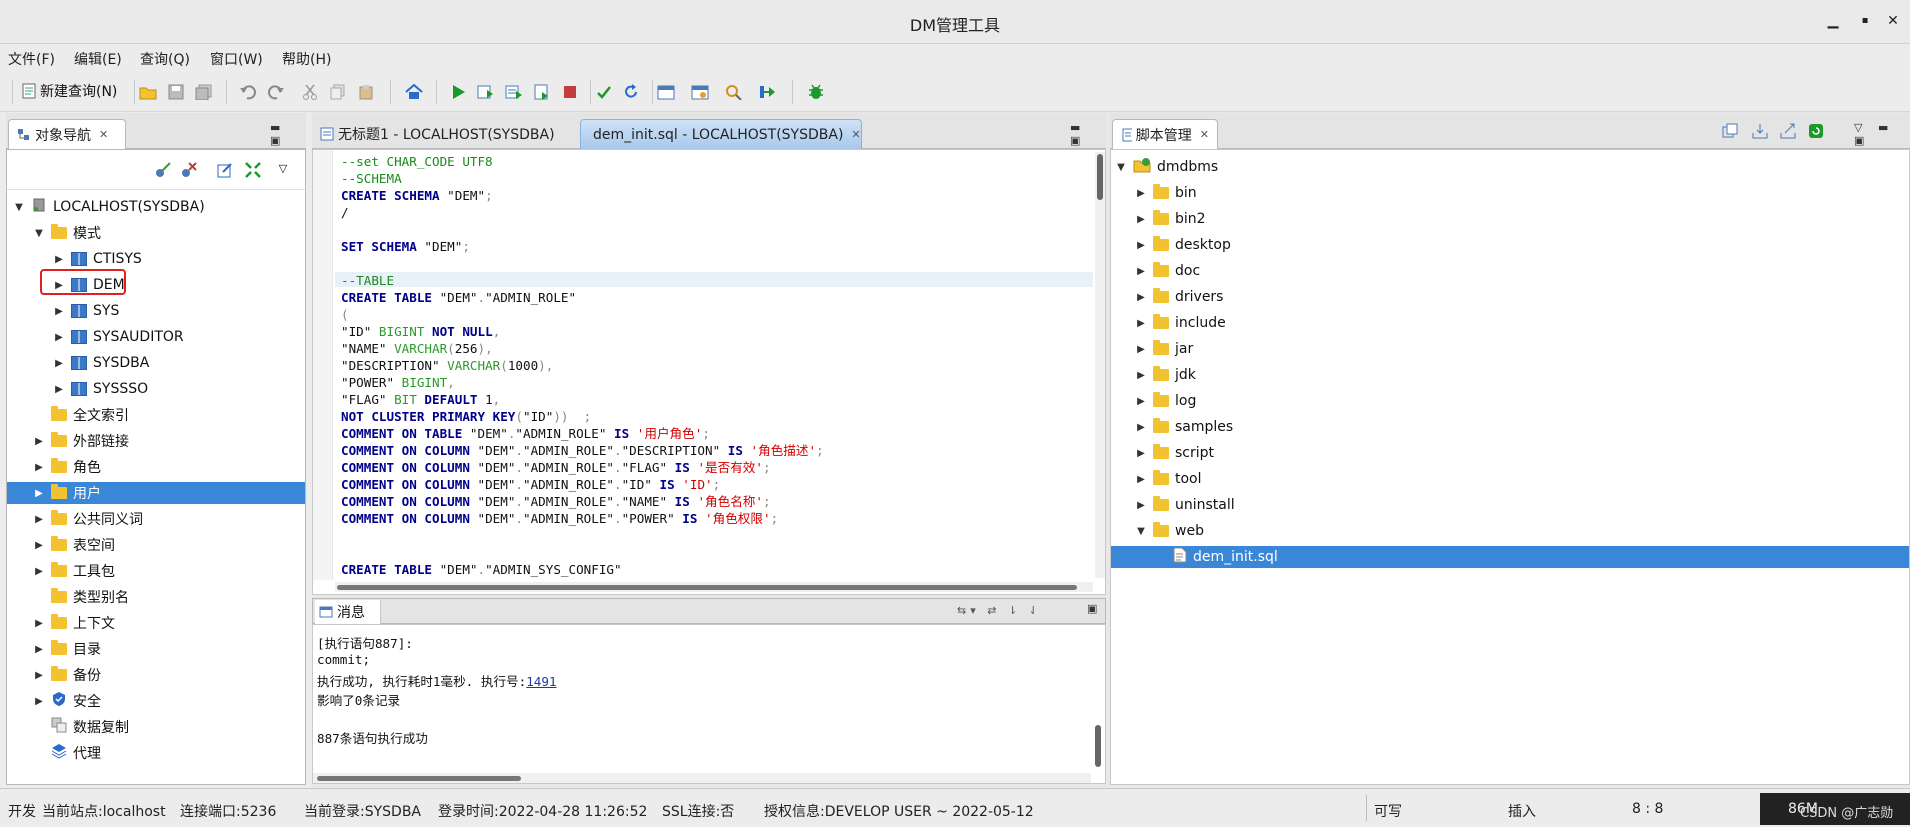 The image size is (1910, 827). What do you see at coordinates (1510, 375) in the screenshot?
I see `tree-item: ▶ jdk` at bounding box center [1510, 375].